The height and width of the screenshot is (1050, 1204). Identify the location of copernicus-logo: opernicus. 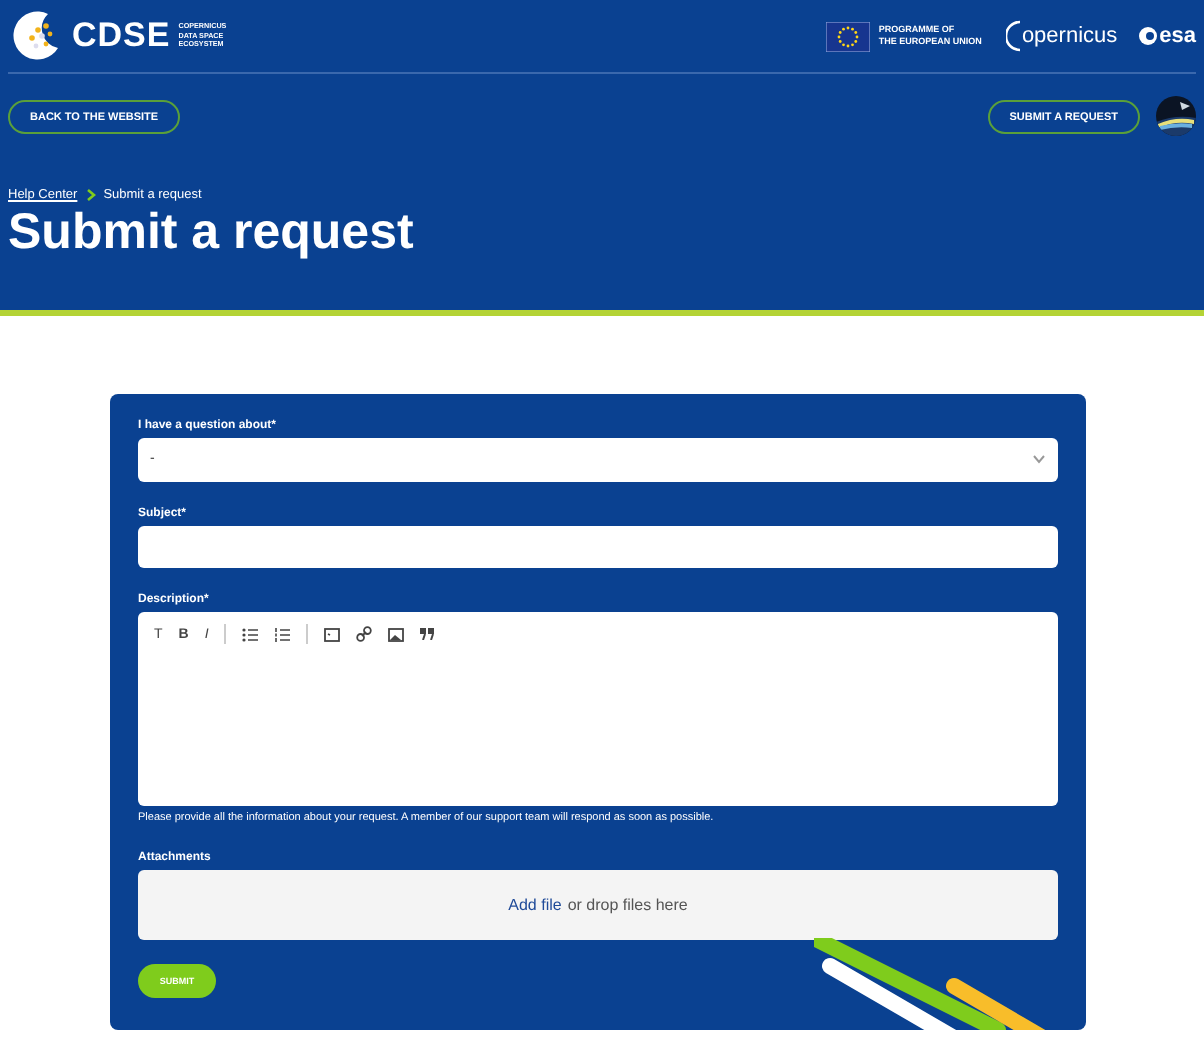
(1069, 36).